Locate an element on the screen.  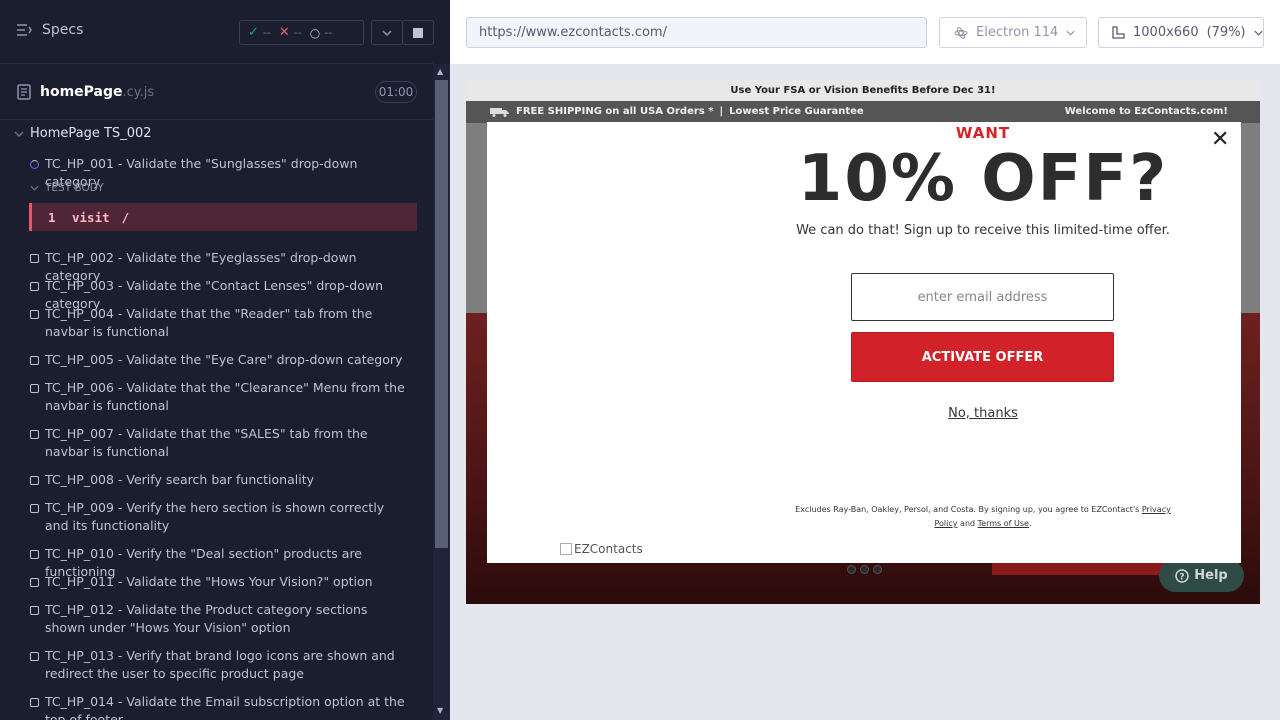
help-circle-icon: ? is located at coordinates (1182, 575).